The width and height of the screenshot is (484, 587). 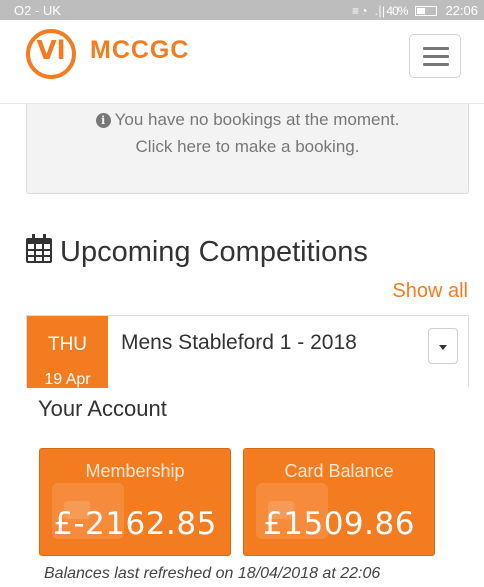 What do you see at coordinates (435, 56) in the screenshot?
I see `menu-toggle-button` at bounding box center [435, 56].